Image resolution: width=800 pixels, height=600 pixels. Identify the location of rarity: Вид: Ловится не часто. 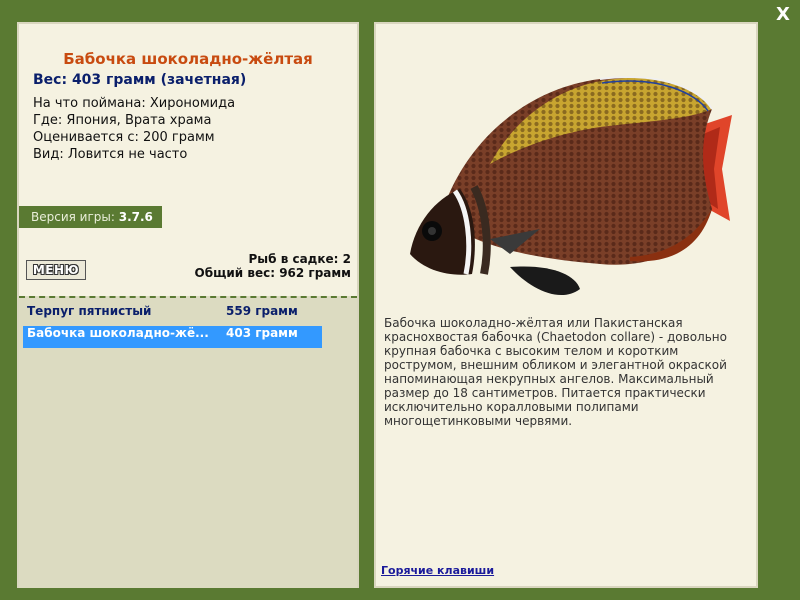
(110, 154).